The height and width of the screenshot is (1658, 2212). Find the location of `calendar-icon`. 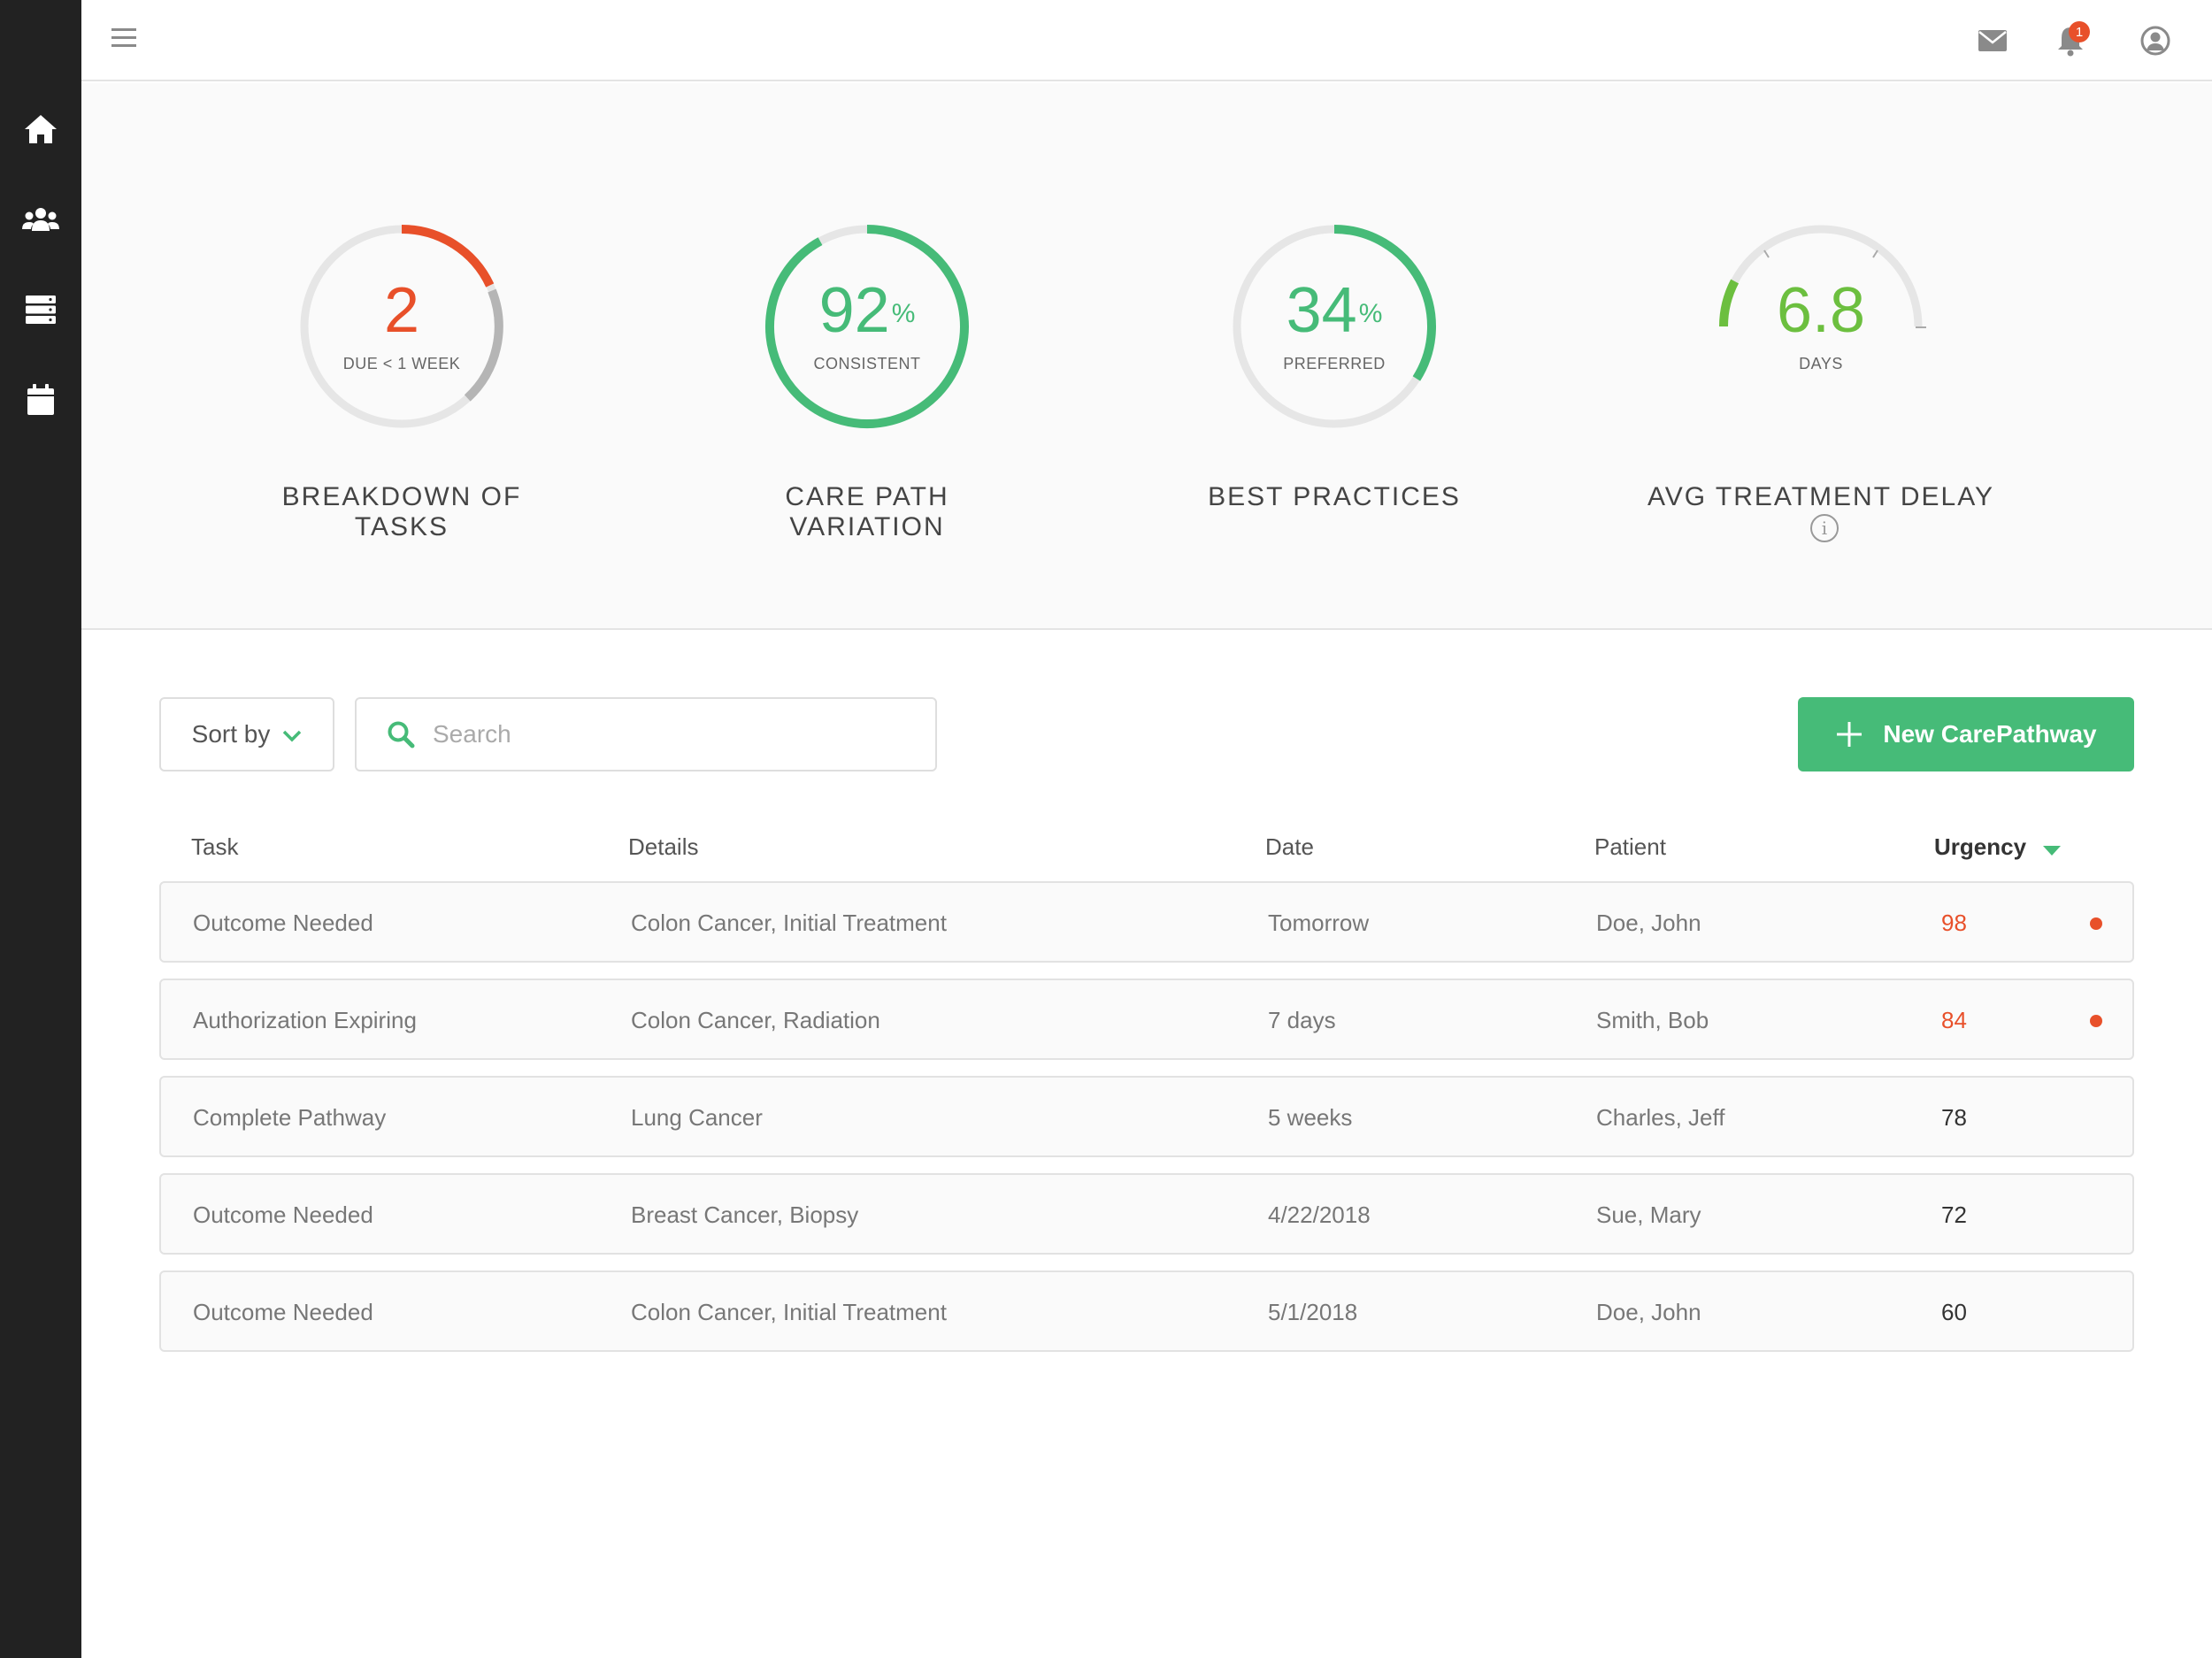

calendar-icon is located at coordinates (40, 399).